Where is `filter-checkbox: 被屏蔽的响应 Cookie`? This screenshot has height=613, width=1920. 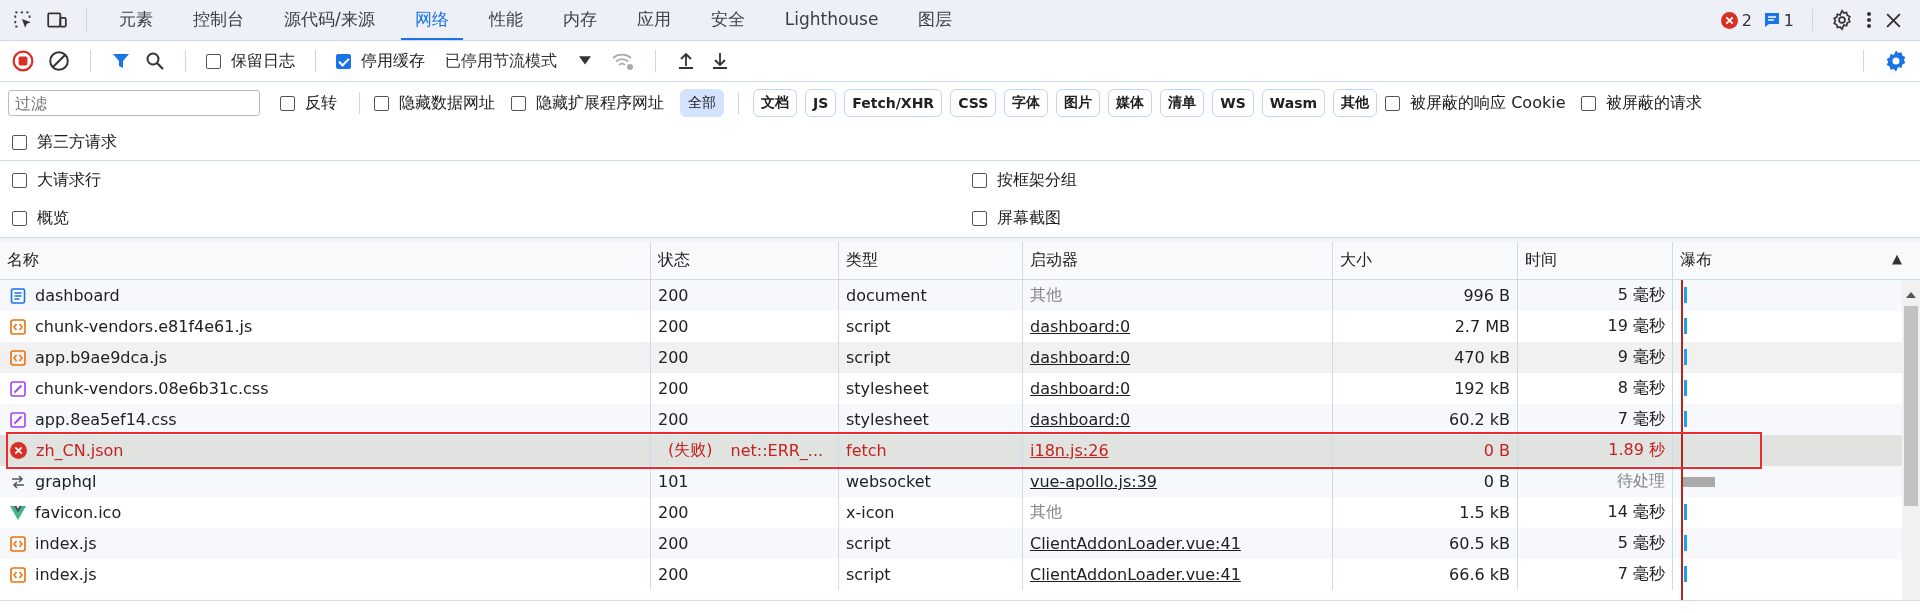 filter-checkbox: 被屏蔽的响应 Cookie is located at coordinates (1475, 103).